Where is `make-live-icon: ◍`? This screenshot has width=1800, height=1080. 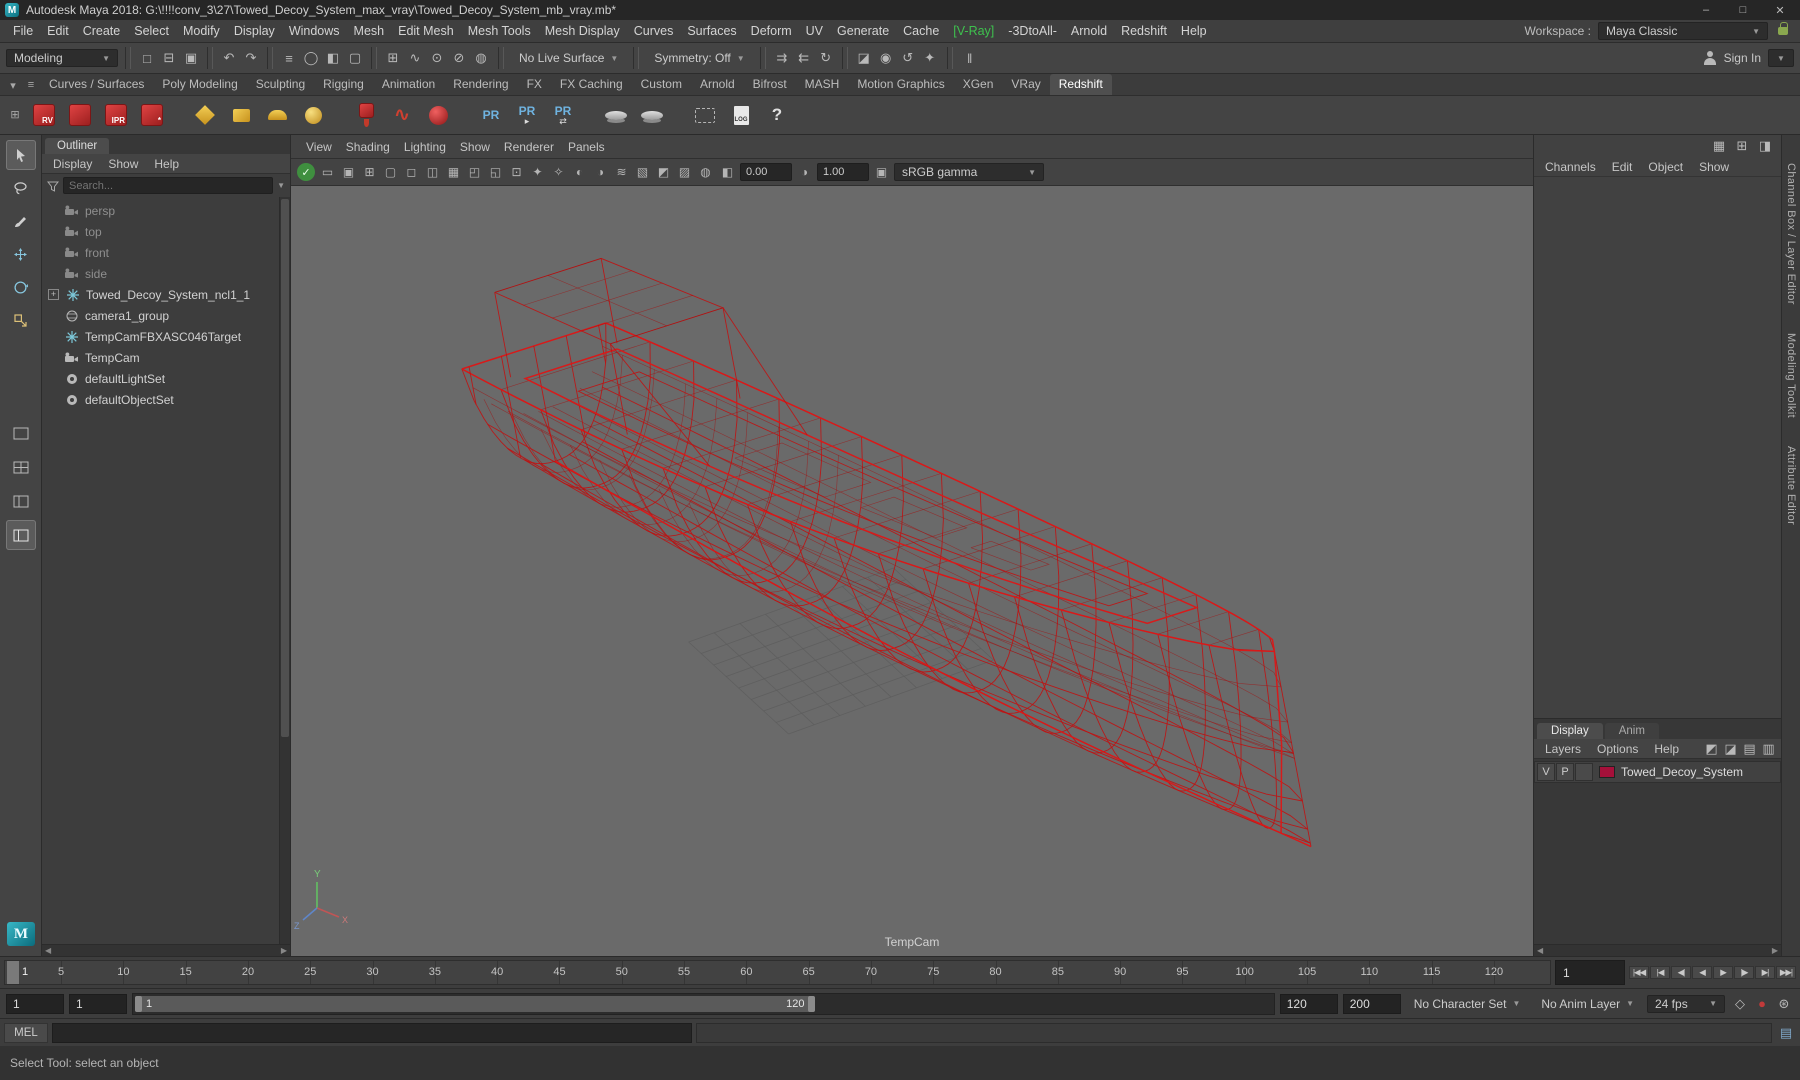
make-live-icon: ◍ is located at coordinates (481, 58).